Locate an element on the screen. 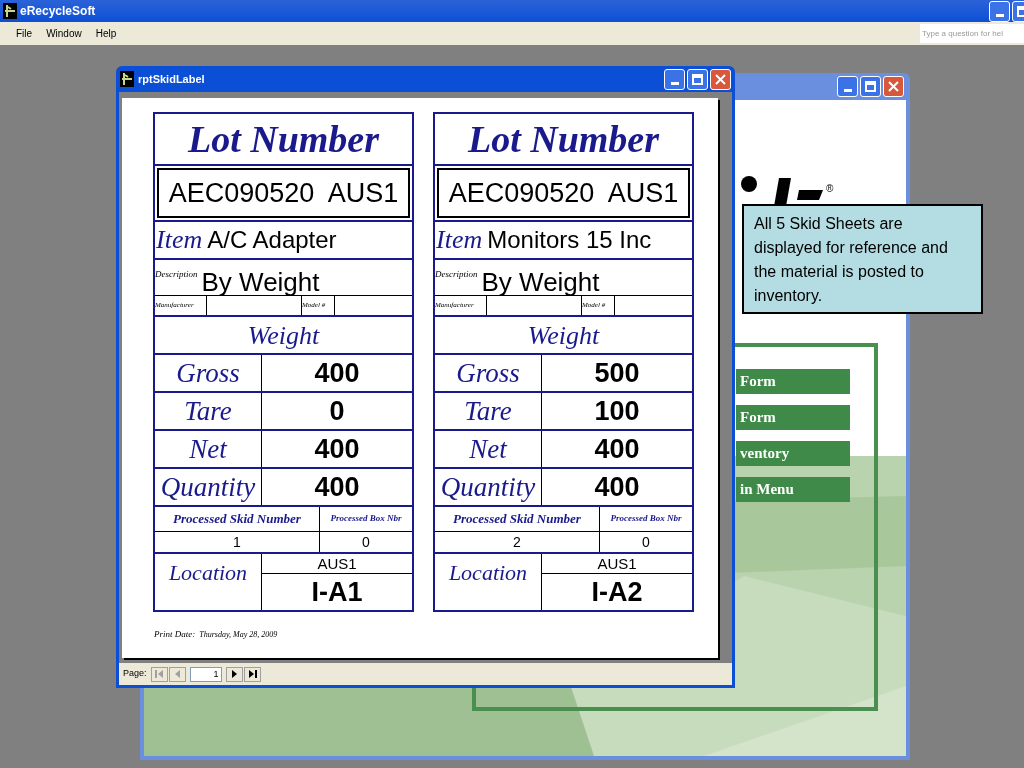  weight-value: 500 is located at coordinates (617, 373).